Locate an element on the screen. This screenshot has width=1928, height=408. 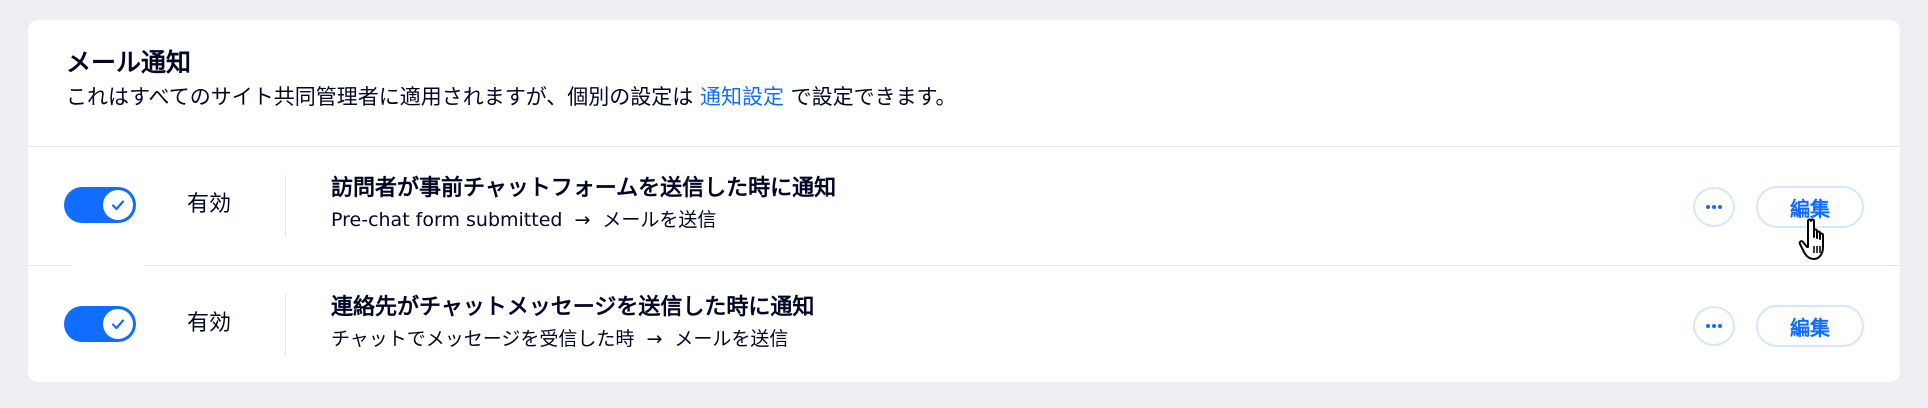
page-title: メール通知 is located at coordinates (129, 62).